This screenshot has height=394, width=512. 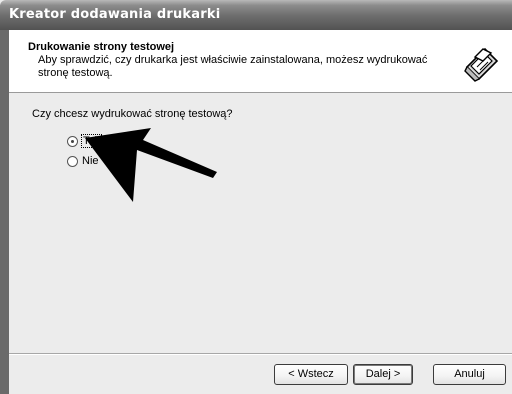 What do you see at coordinates (132, 114) in the screenshot?
I see `test-page-question: Czy chcesz wydrukować stronę testową?` at bounding box center [132, 114].